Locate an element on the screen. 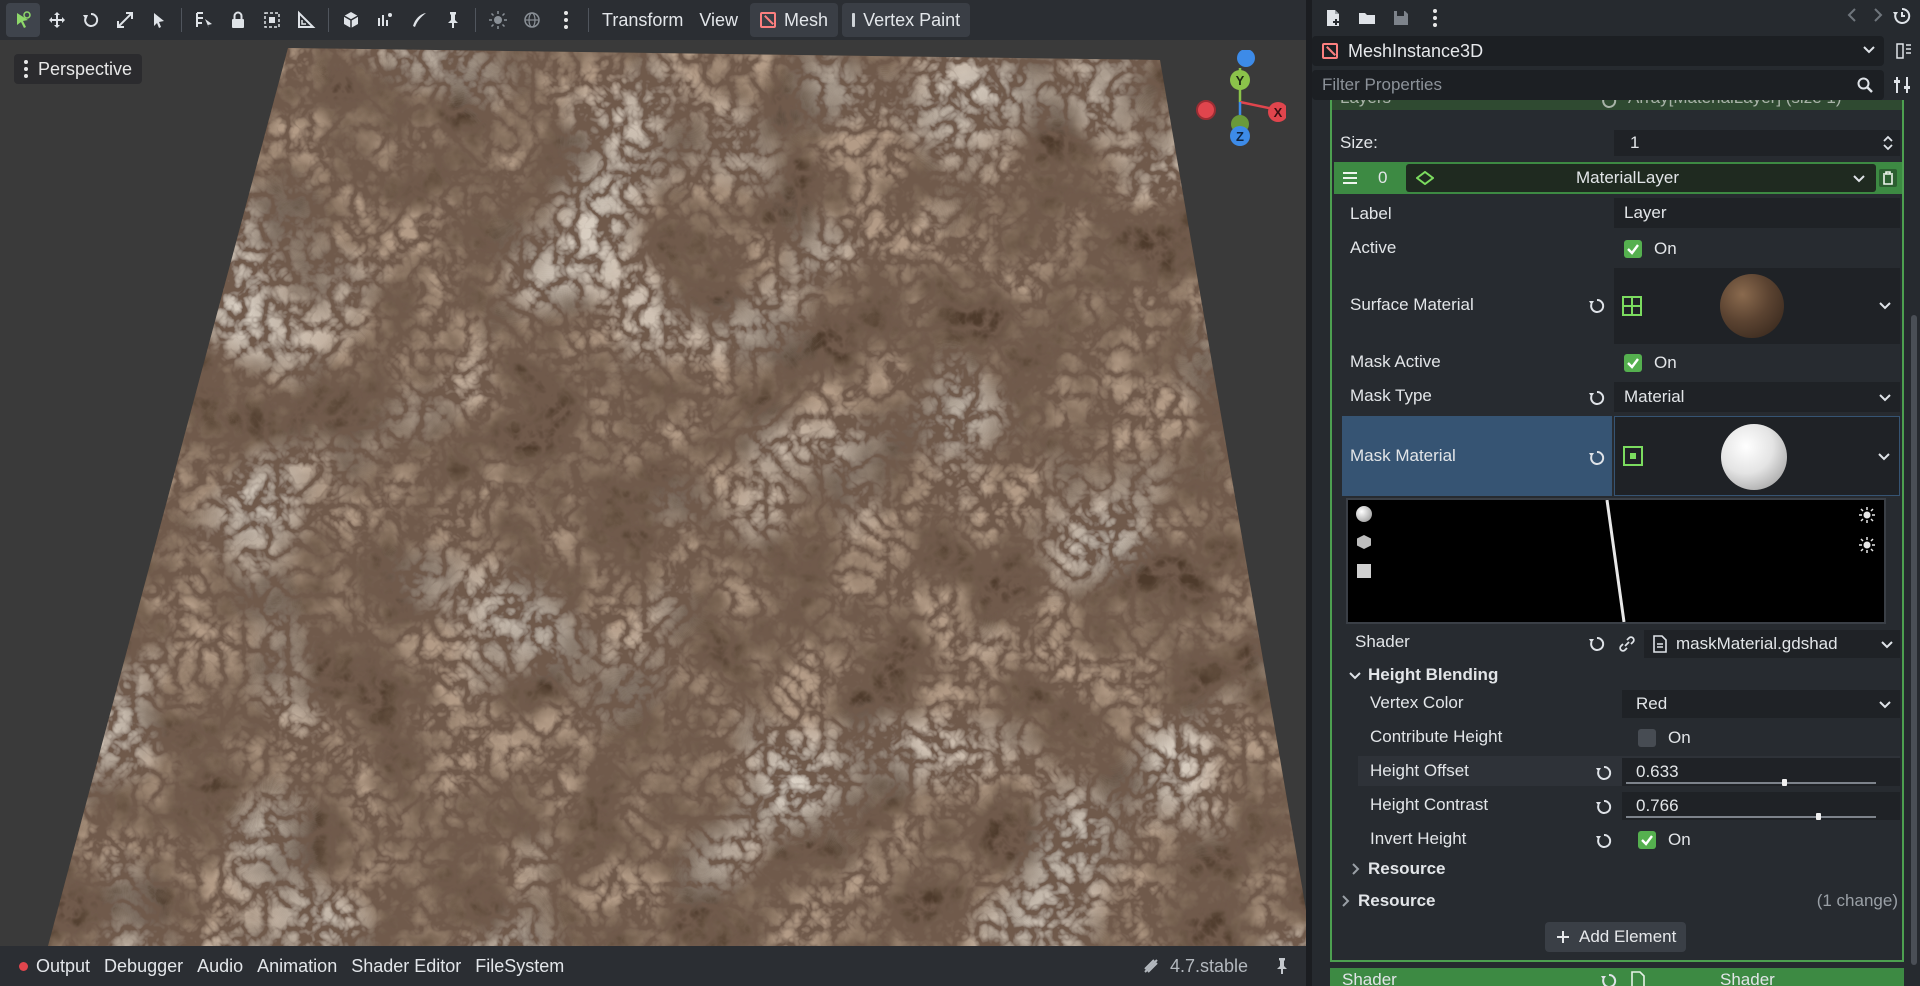  rotate-mode-icon is located at coordinates (91, 20).